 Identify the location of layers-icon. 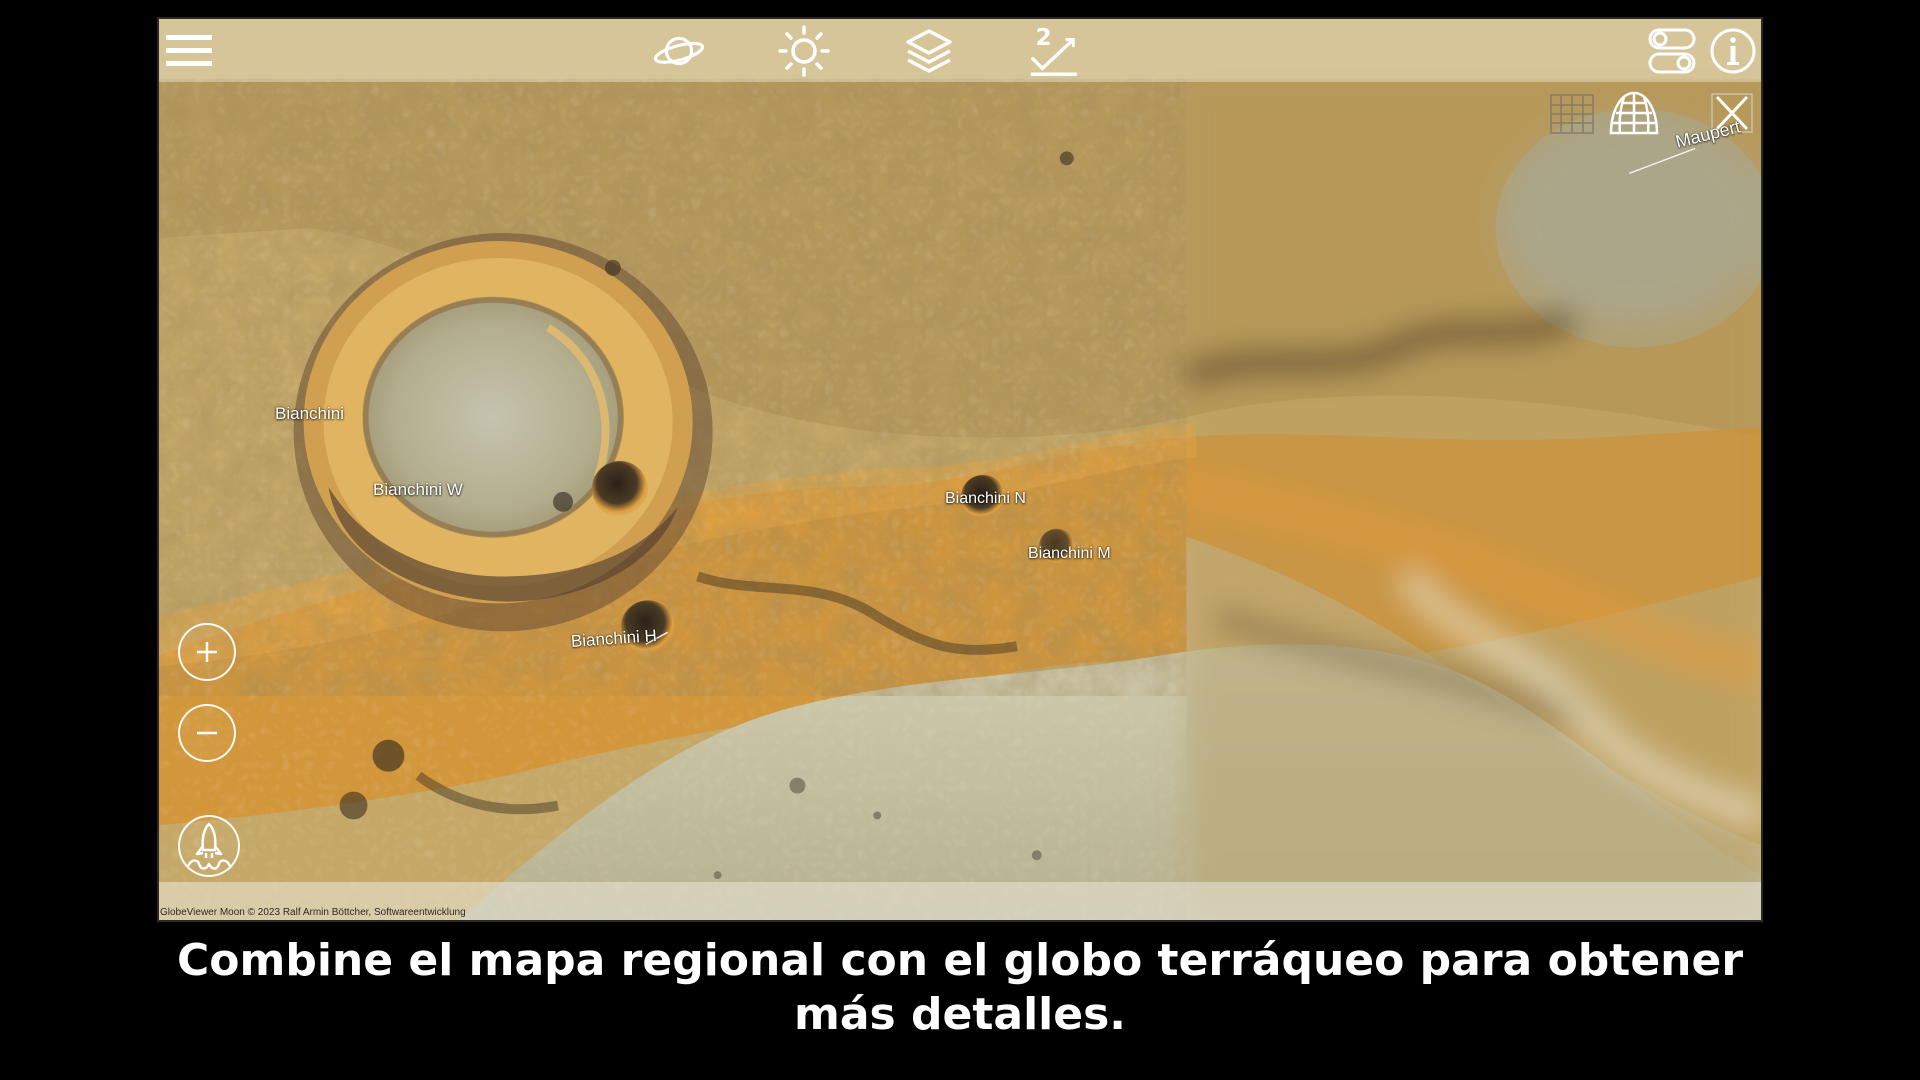
(929, 51).